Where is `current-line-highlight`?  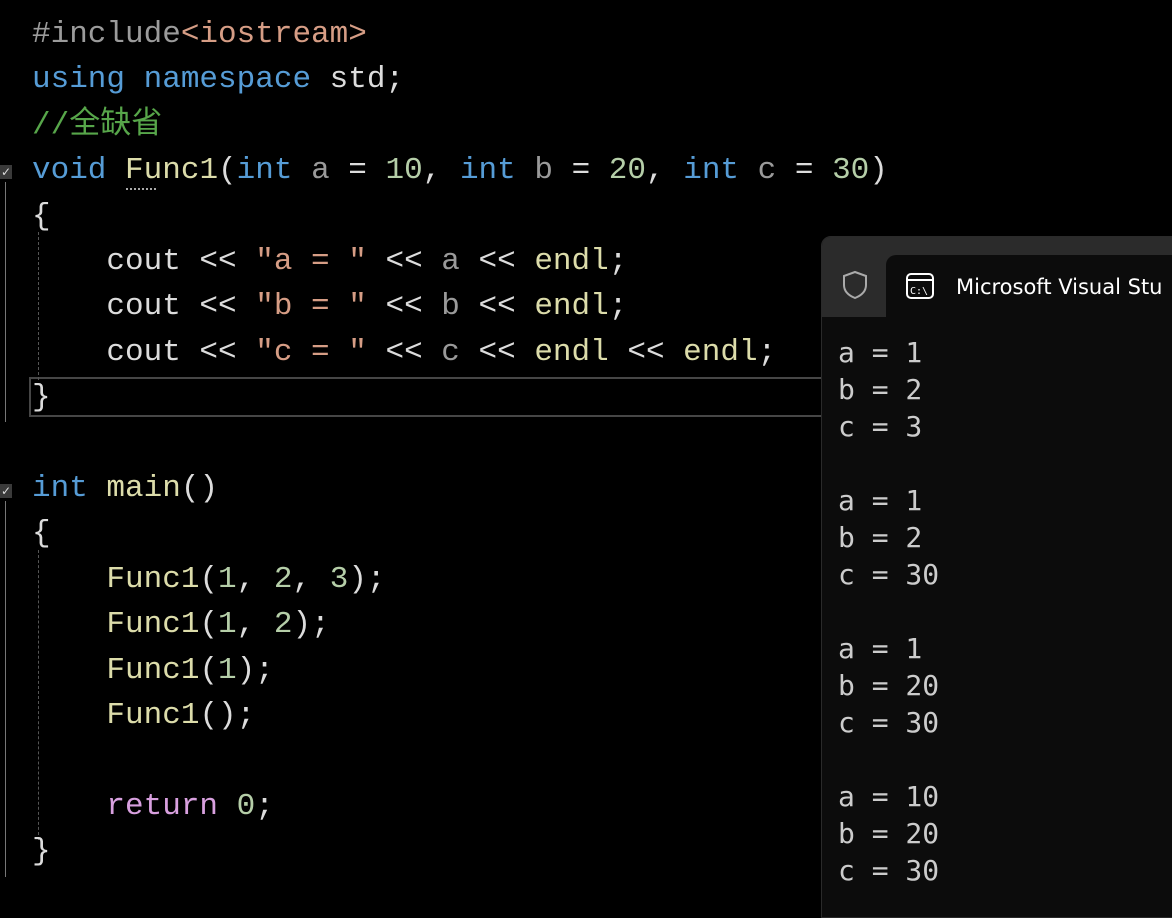 current-line-highlight is located at coordinates (429, 397).